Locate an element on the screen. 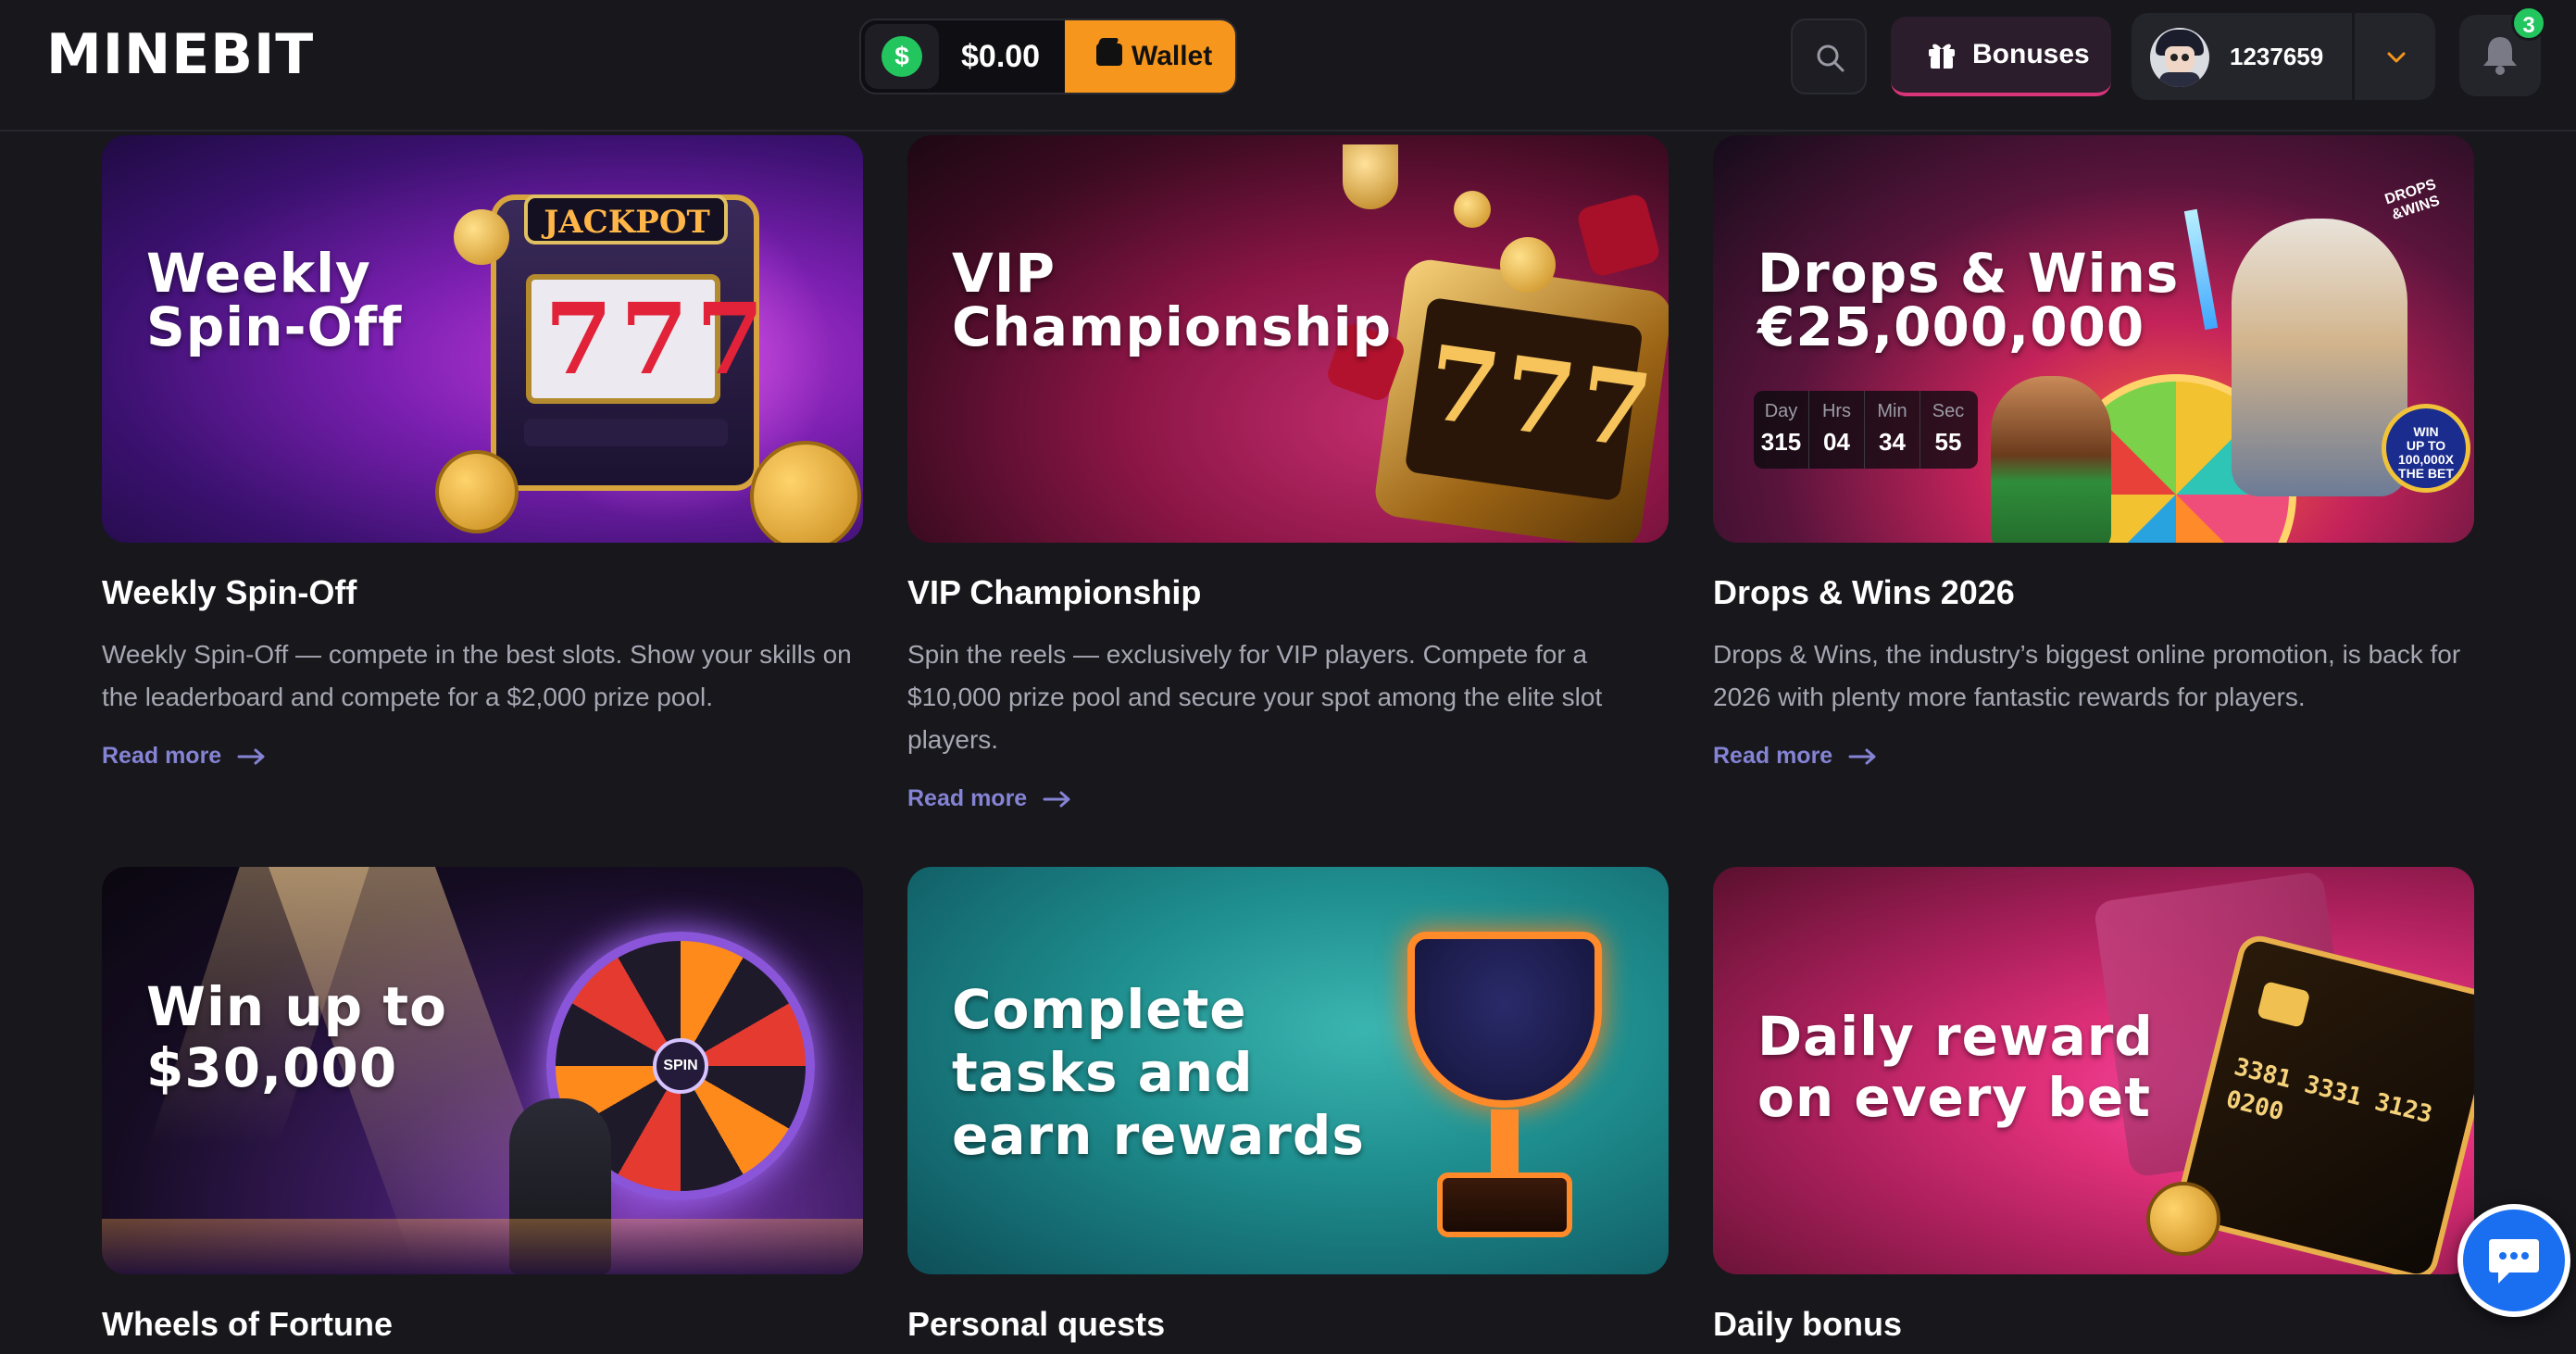 The width and height of the screenshot is (2576, 1354). card-title: Daily bonus is located at coordinates (1808, 1324).